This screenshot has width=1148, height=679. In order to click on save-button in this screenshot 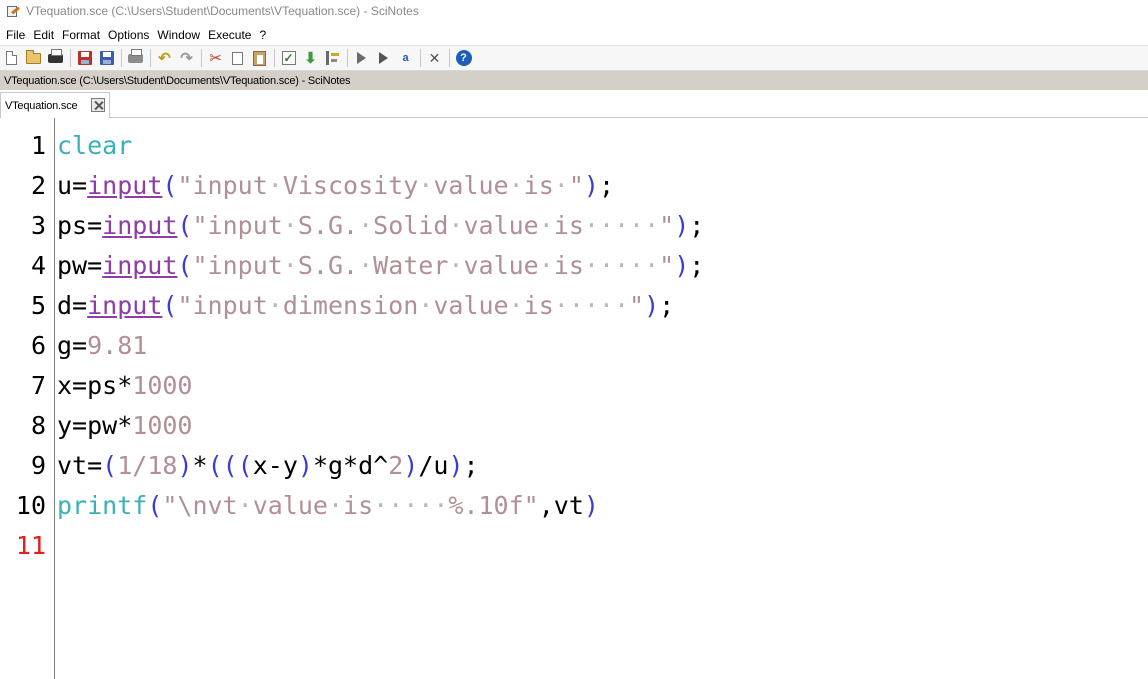, I will do `click(84, 58)`.